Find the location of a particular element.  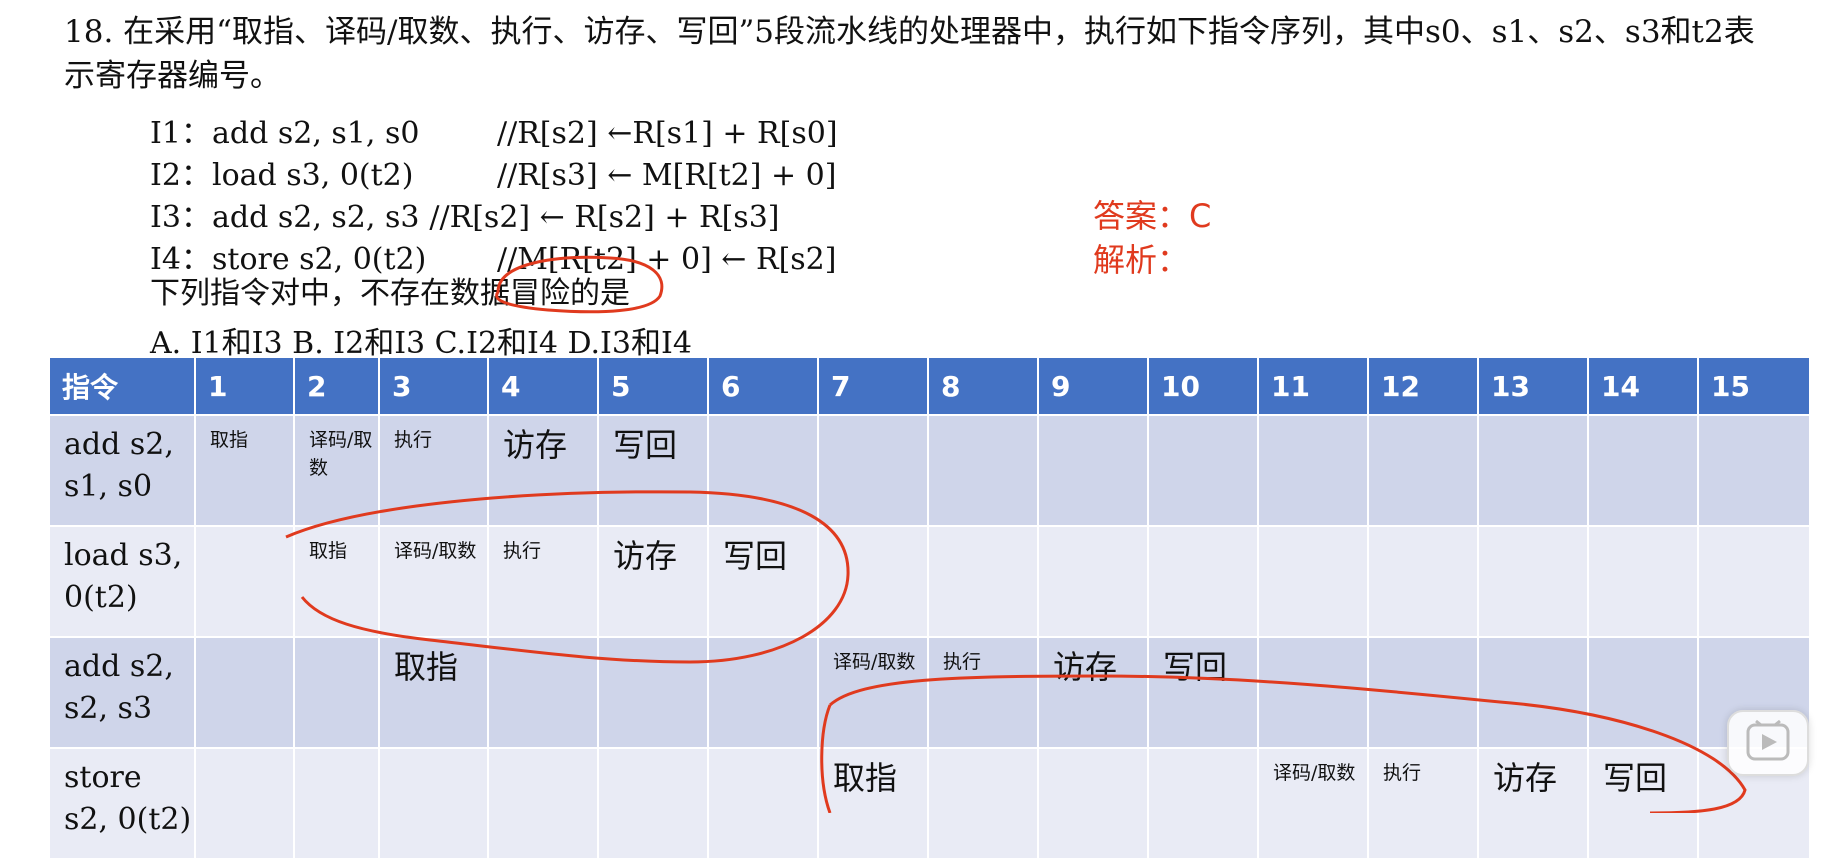

header-cycle-5: 5 is located at coordinates (653, 386).